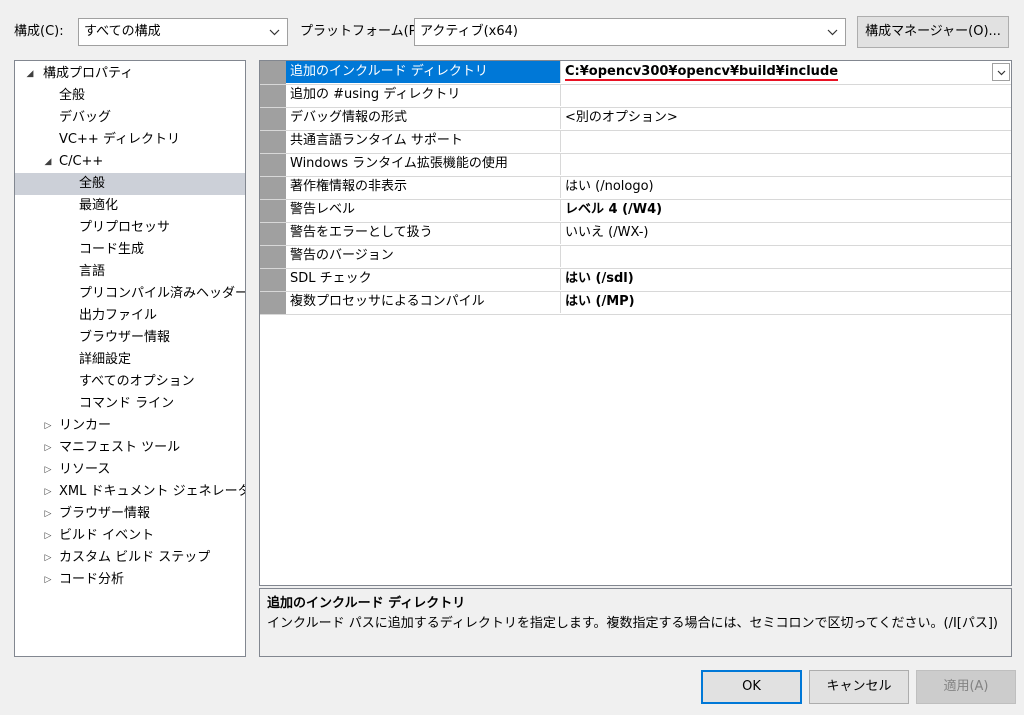 The height and width of the screenshot is (715, 1024). Describe the element at coordinates (112, 249) in the screenshot. I see `tree-item-label: コード生成` at that location.